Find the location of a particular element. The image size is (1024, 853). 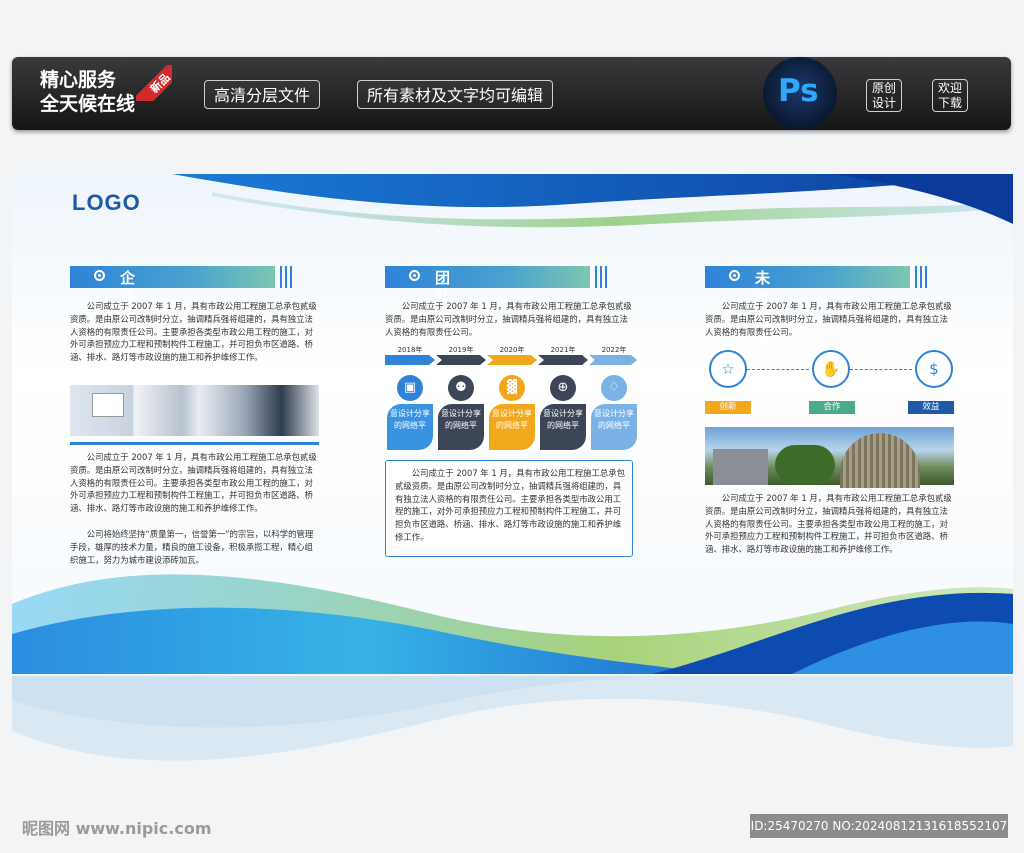

reflection-wave is located at coordinates (512, 718).